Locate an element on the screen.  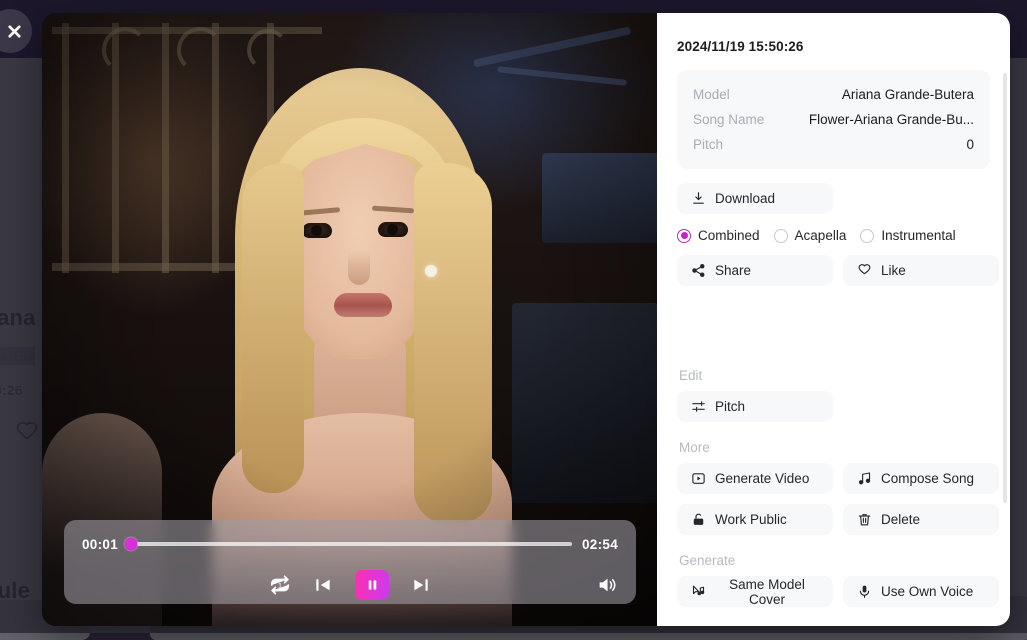
like-label: Like is located at coordinates (893, 270).